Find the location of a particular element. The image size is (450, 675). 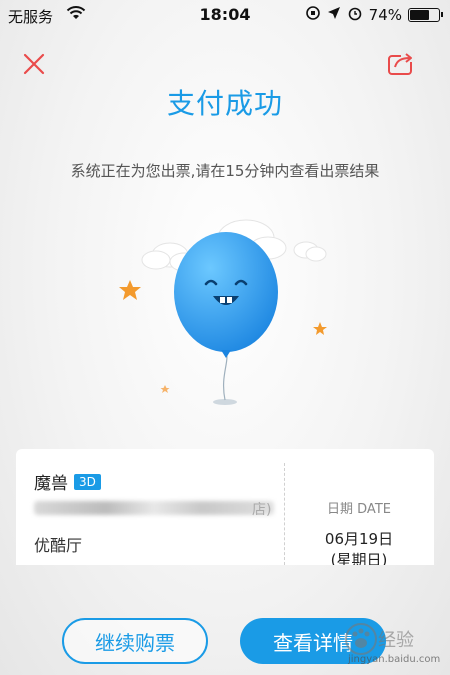

alarm-icon is located at coordinates (355, 15).